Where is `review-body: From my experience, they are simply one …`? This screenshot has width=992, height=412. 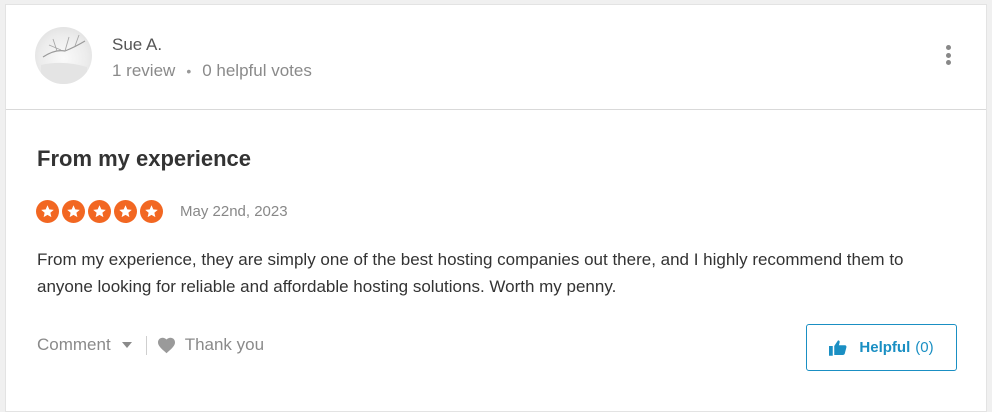 review-body: From my experience, they are simply one … is located at coordinates (470, 273).